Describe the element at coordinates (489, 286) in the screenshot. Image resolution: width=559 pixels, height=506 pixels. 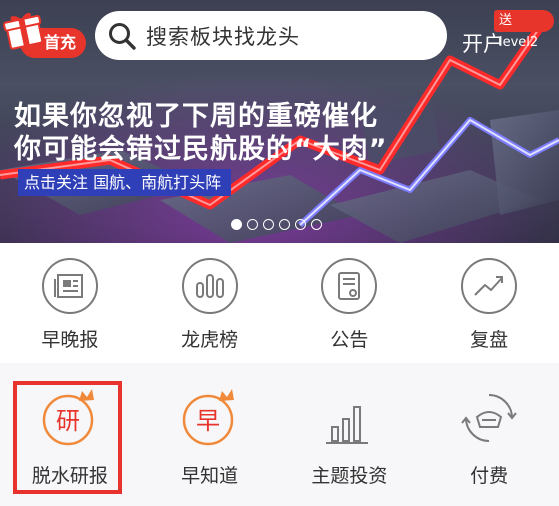
I see `trend-line-icon` at that location.